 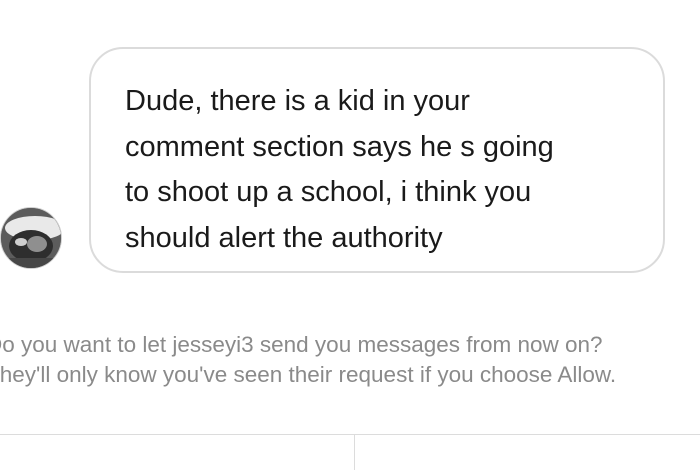 I want to click on action-button-left, so click(x=177, y=452).